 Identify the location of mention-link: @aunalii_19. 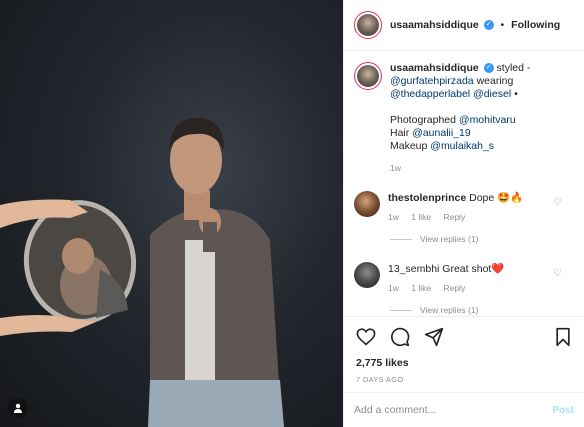
(441, 133).